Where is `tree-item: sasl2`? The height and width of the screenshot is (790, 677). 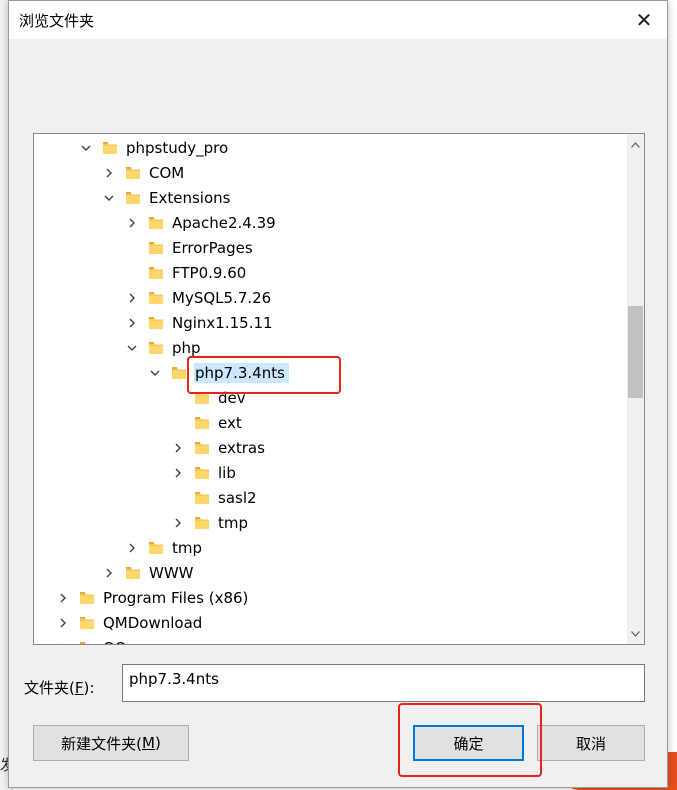 tree-item: sasl2 is located at coordinates (216, 497).